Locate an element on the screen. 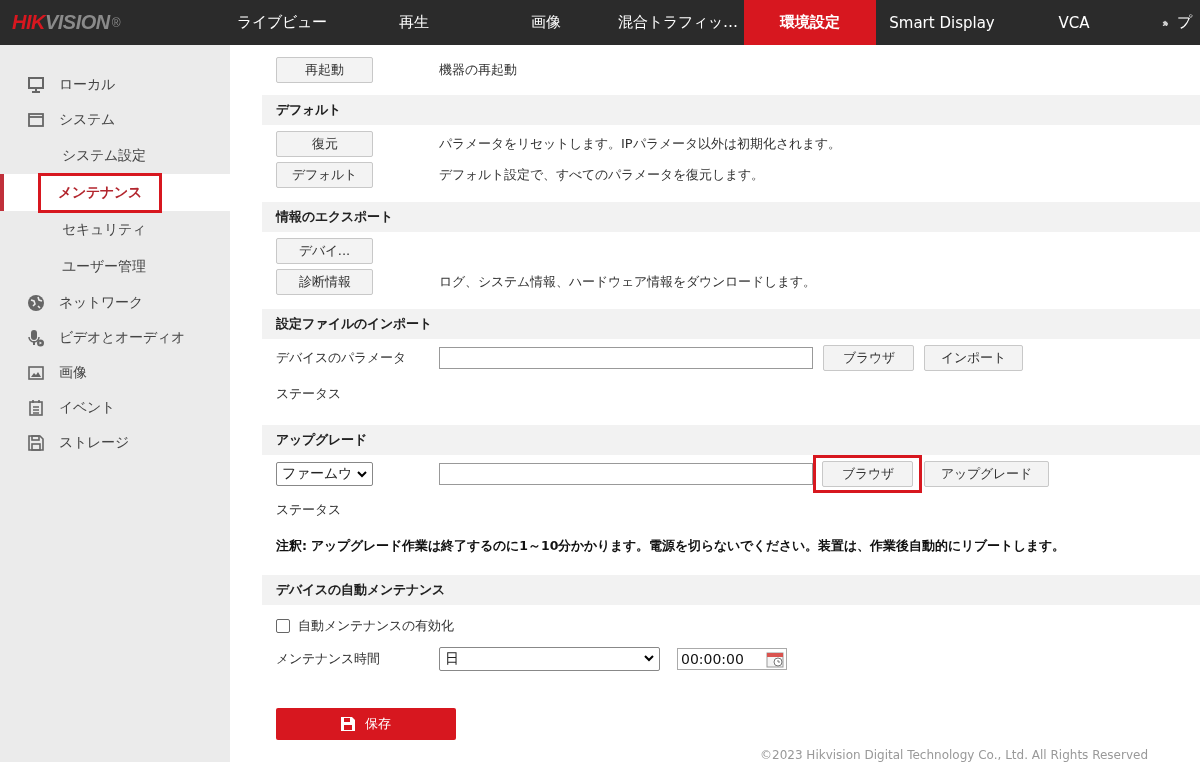 The height and width of the screenshot is (762, 1200). nav-tab: Smart Display is located at coordinates (942, 22).